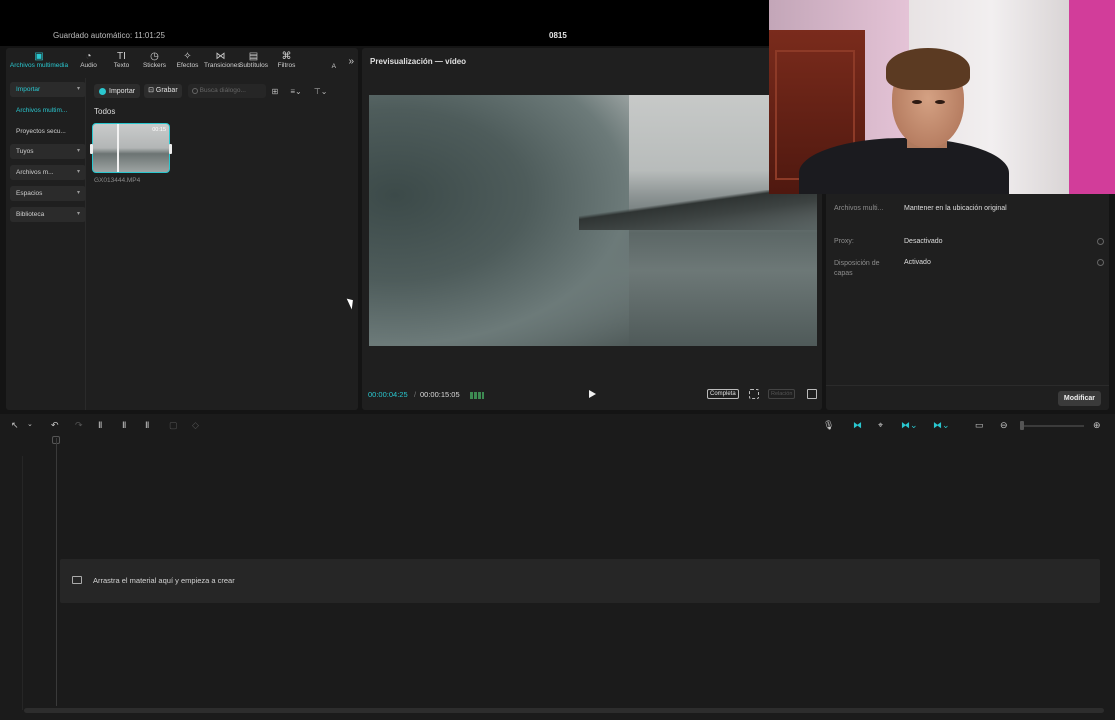  I want to click on tab-audio: ◔ Audio, so click(88, 61).